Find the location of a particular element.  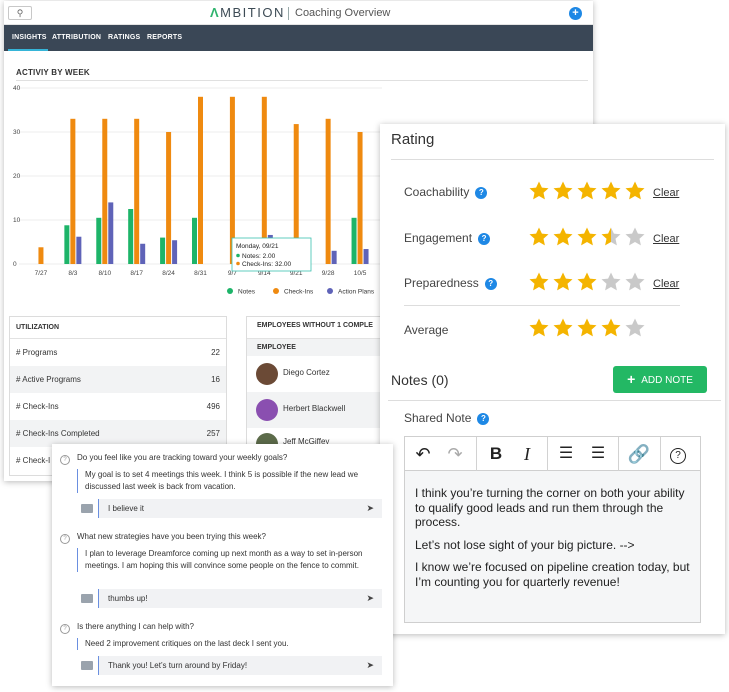

tab-ratings: RATINGS is located at coordinates (124, 38).